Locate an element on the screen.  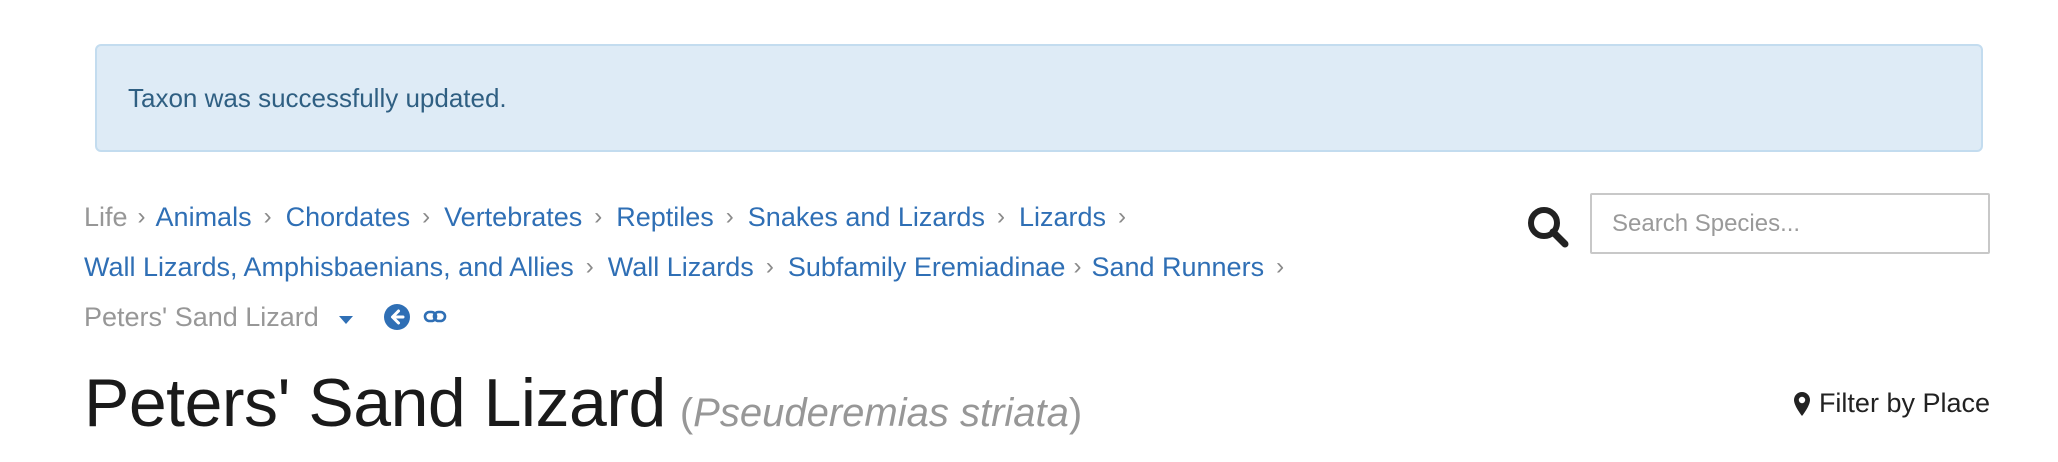
breadcrumb-item-chordates: Chordates is located at coordinates (348, 217).